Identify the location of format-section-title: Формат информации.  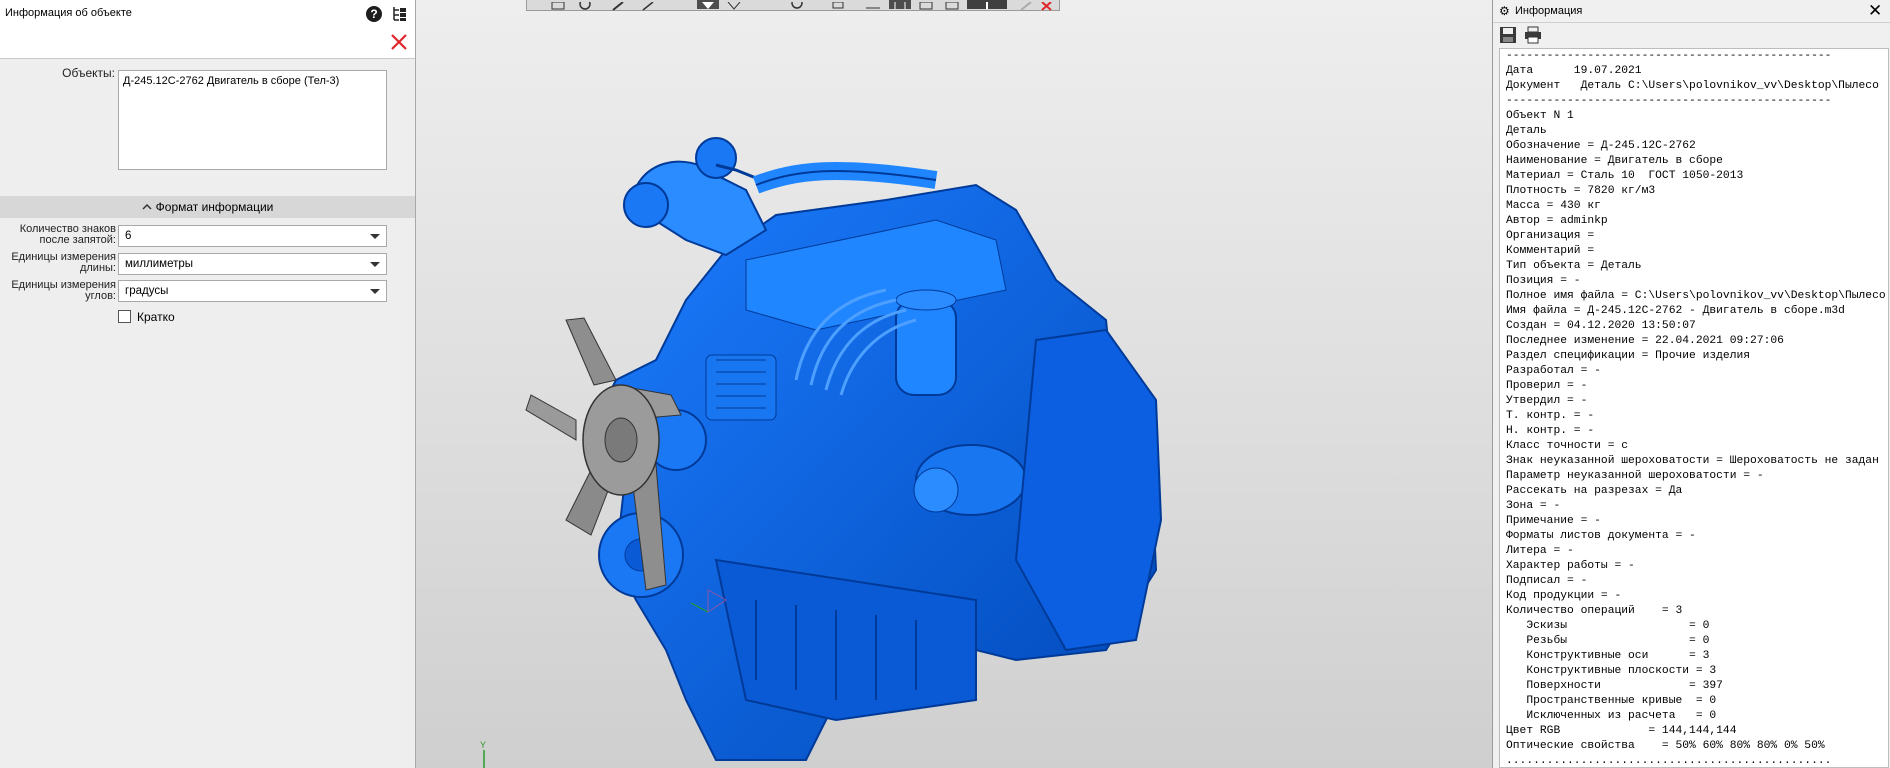
(214, 207).